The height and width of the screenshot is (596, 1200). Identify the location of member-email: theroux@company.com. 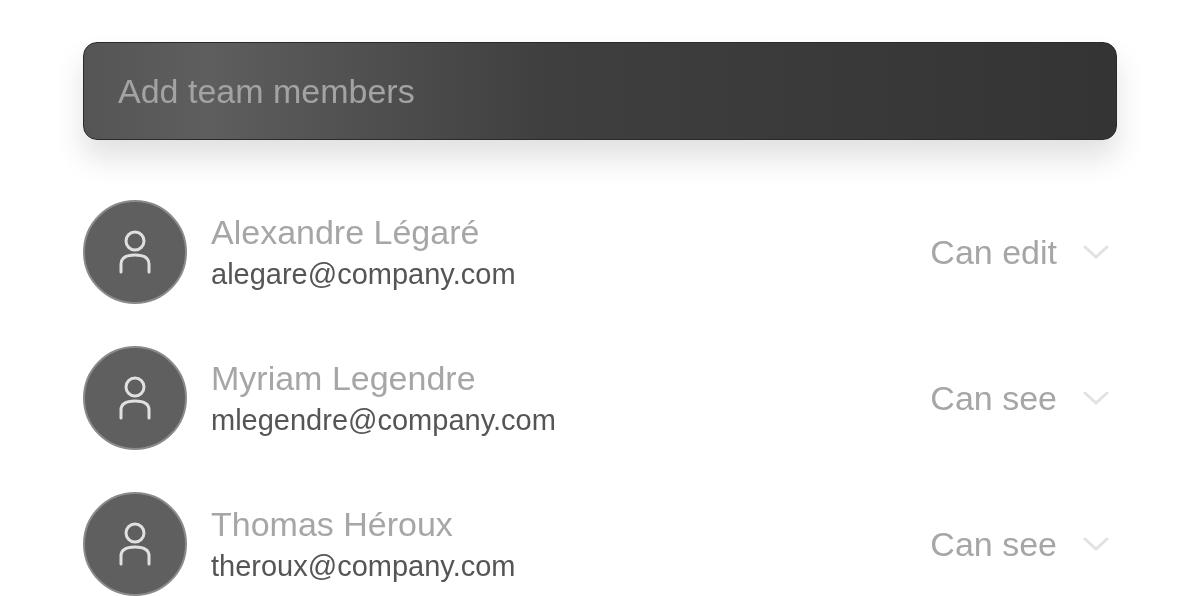
(363, 566).